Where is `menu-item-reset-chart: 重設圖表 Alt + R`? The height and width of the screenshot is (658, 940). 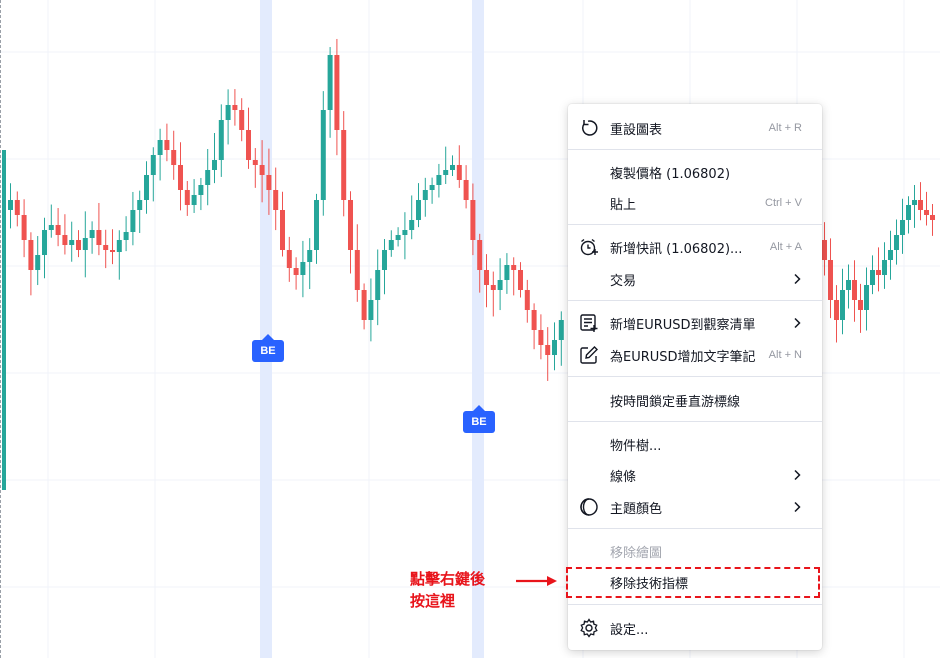 menu-item-reset-chart: 重設圖表 Alt + R is located at coordinates (695, 128).